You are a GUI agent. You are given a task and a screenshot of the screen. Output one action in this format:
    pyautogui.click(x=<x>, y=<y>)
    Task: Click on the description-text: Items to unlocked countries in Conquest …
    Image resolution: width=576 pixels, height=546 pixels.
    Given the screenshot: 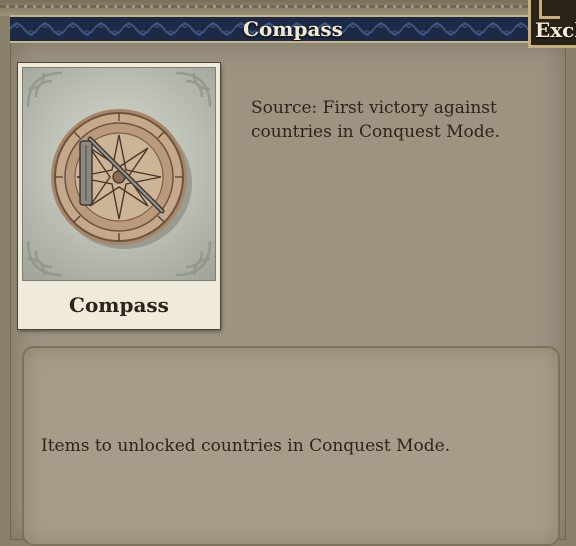 What is the action you would take?
    pyautogui.click(x=246, y=446)
    